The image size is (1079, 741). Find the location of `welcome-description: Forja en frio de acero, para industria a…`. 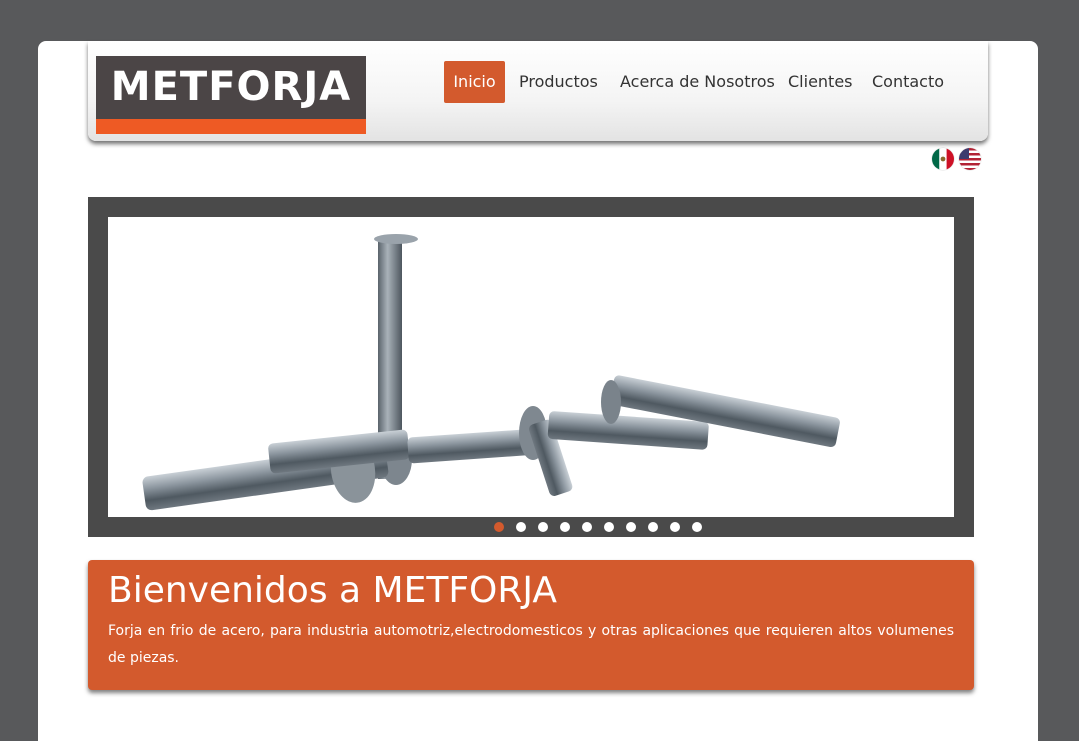

welcome-description: Forja en frio de acero, para industria a… is located at coordinates (531, 644).